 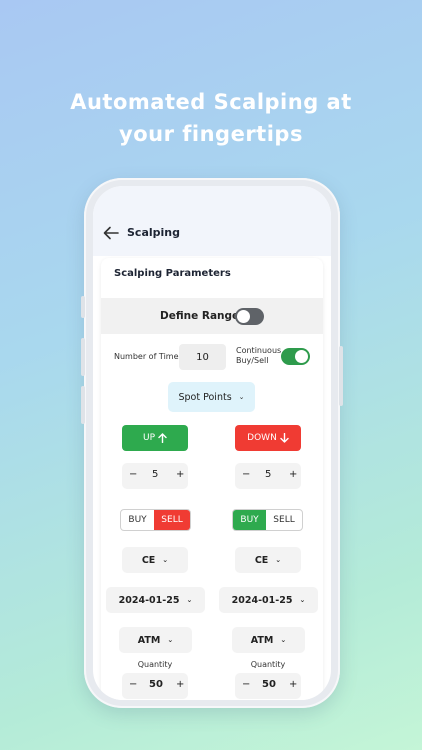 What do you see at coordinates (172, 520) in the screenshot?
I see `up-sell-option: SELL` at bounding box center [172, 520].